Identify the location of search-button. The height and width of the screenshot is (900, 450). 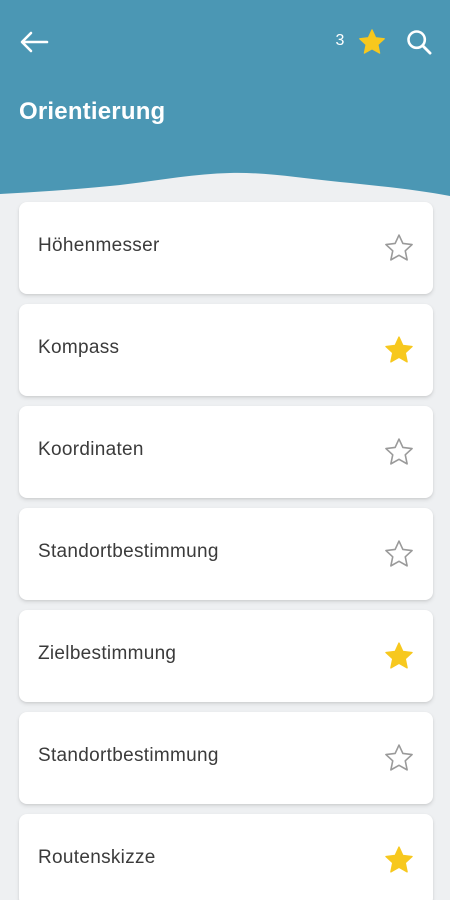
(419, 42).